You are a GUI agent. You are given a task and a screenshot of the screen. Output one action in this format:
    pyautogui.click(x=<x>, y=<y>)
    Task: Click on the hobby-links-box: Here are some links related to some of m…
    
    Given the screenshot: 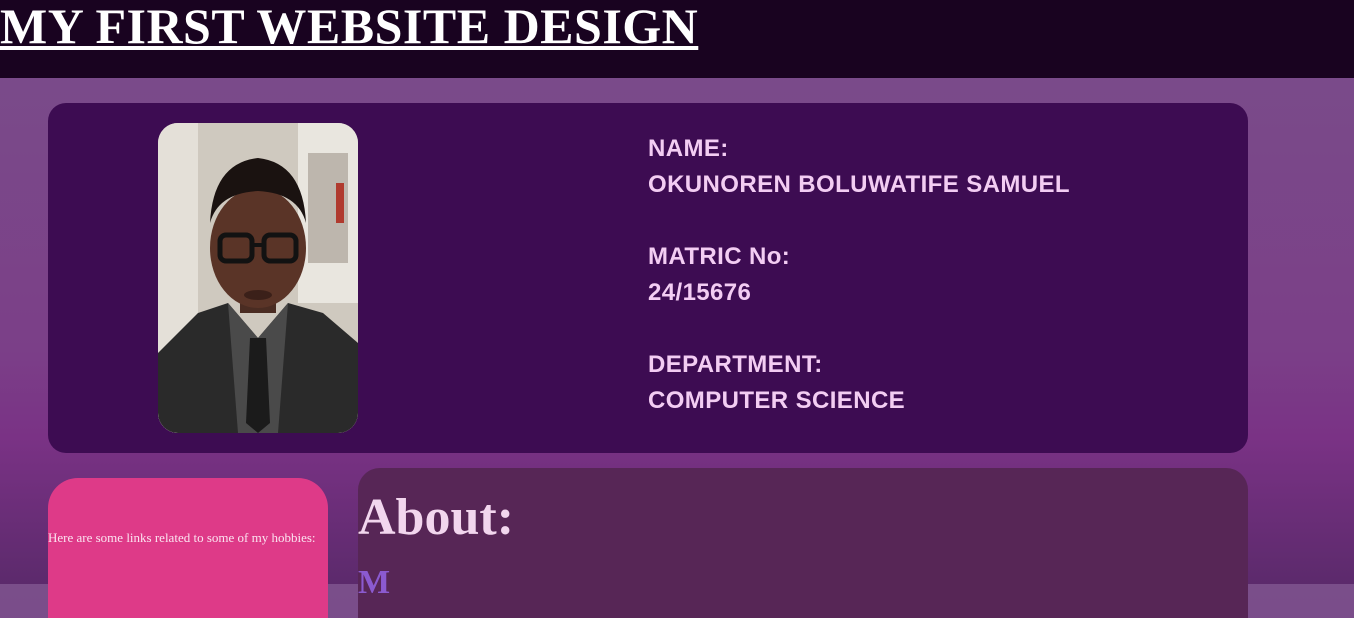 What is the action you would take?
    pyautogui.click(x=188, y=548)
    